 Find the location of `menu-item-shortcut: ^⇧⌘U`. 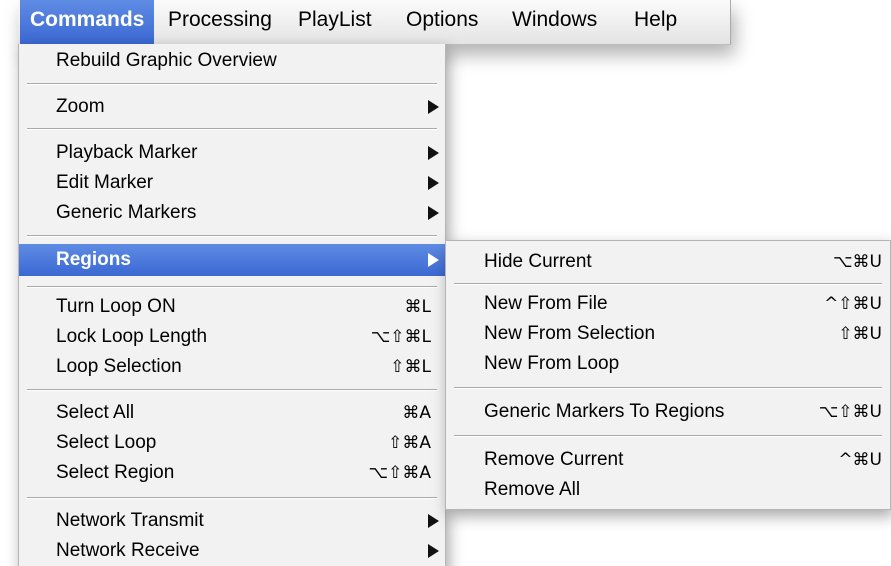

menu-item-shortcut: ^⇧⌘U is located at coordinates (853, 304).